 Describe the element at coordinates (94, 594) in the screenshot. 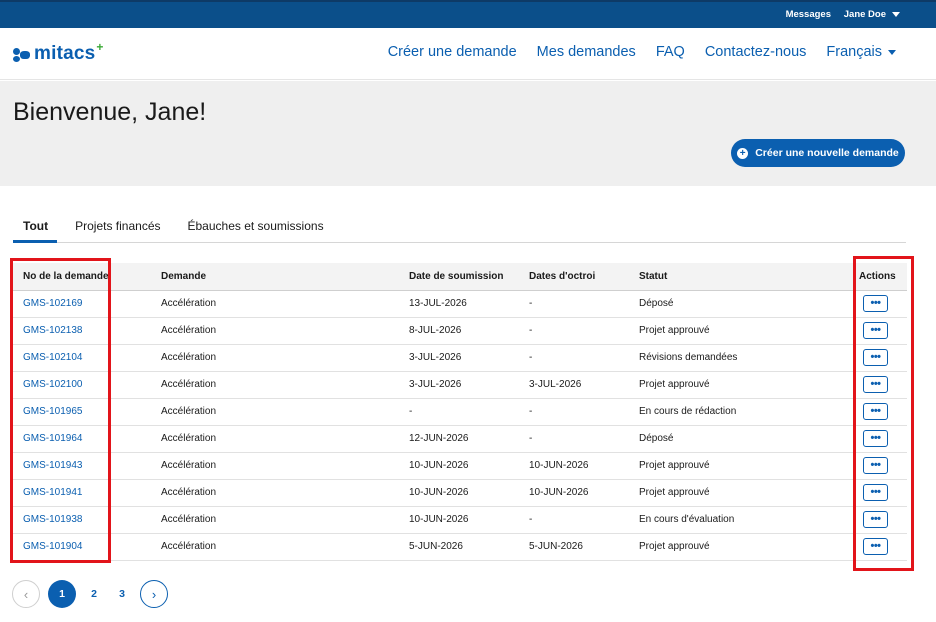

I see `page-2-button: 2` at that location.